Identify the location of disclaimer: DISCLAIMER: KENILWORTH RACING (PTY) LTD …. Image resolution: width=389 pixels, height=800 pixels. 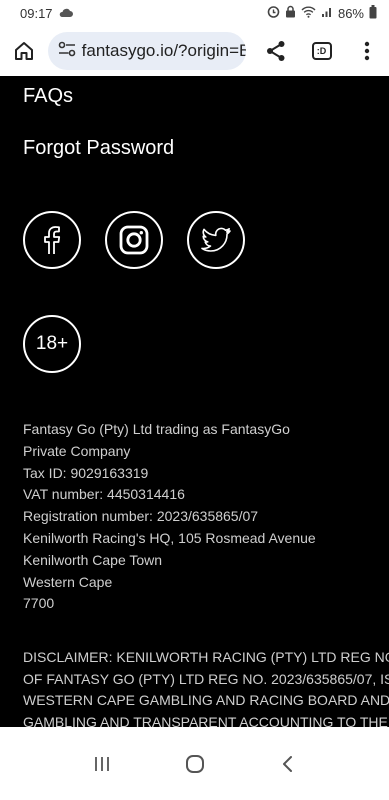
(206, 687).